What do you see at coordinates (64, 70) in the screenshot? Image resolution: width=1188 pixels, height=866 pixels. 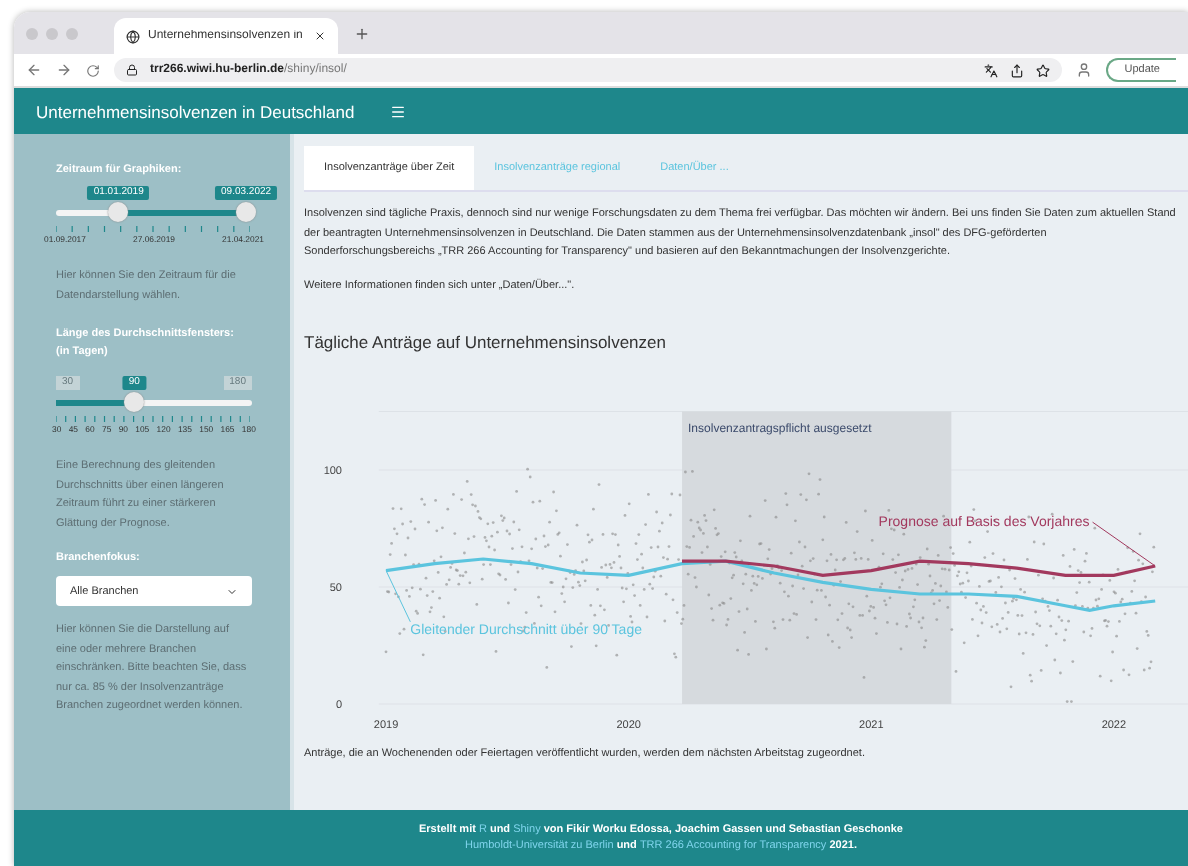 I see `forward-icon` at bounding box center [64, 70].